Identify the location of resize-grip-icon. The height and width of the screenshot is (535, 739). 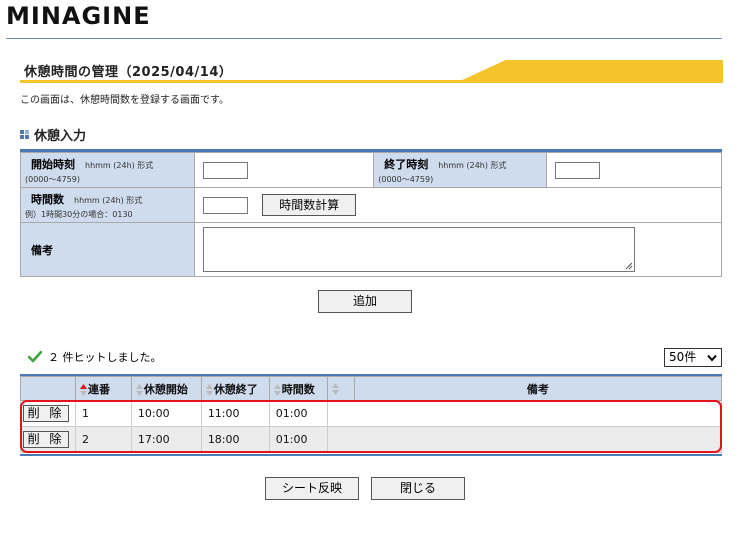
(629, 266).